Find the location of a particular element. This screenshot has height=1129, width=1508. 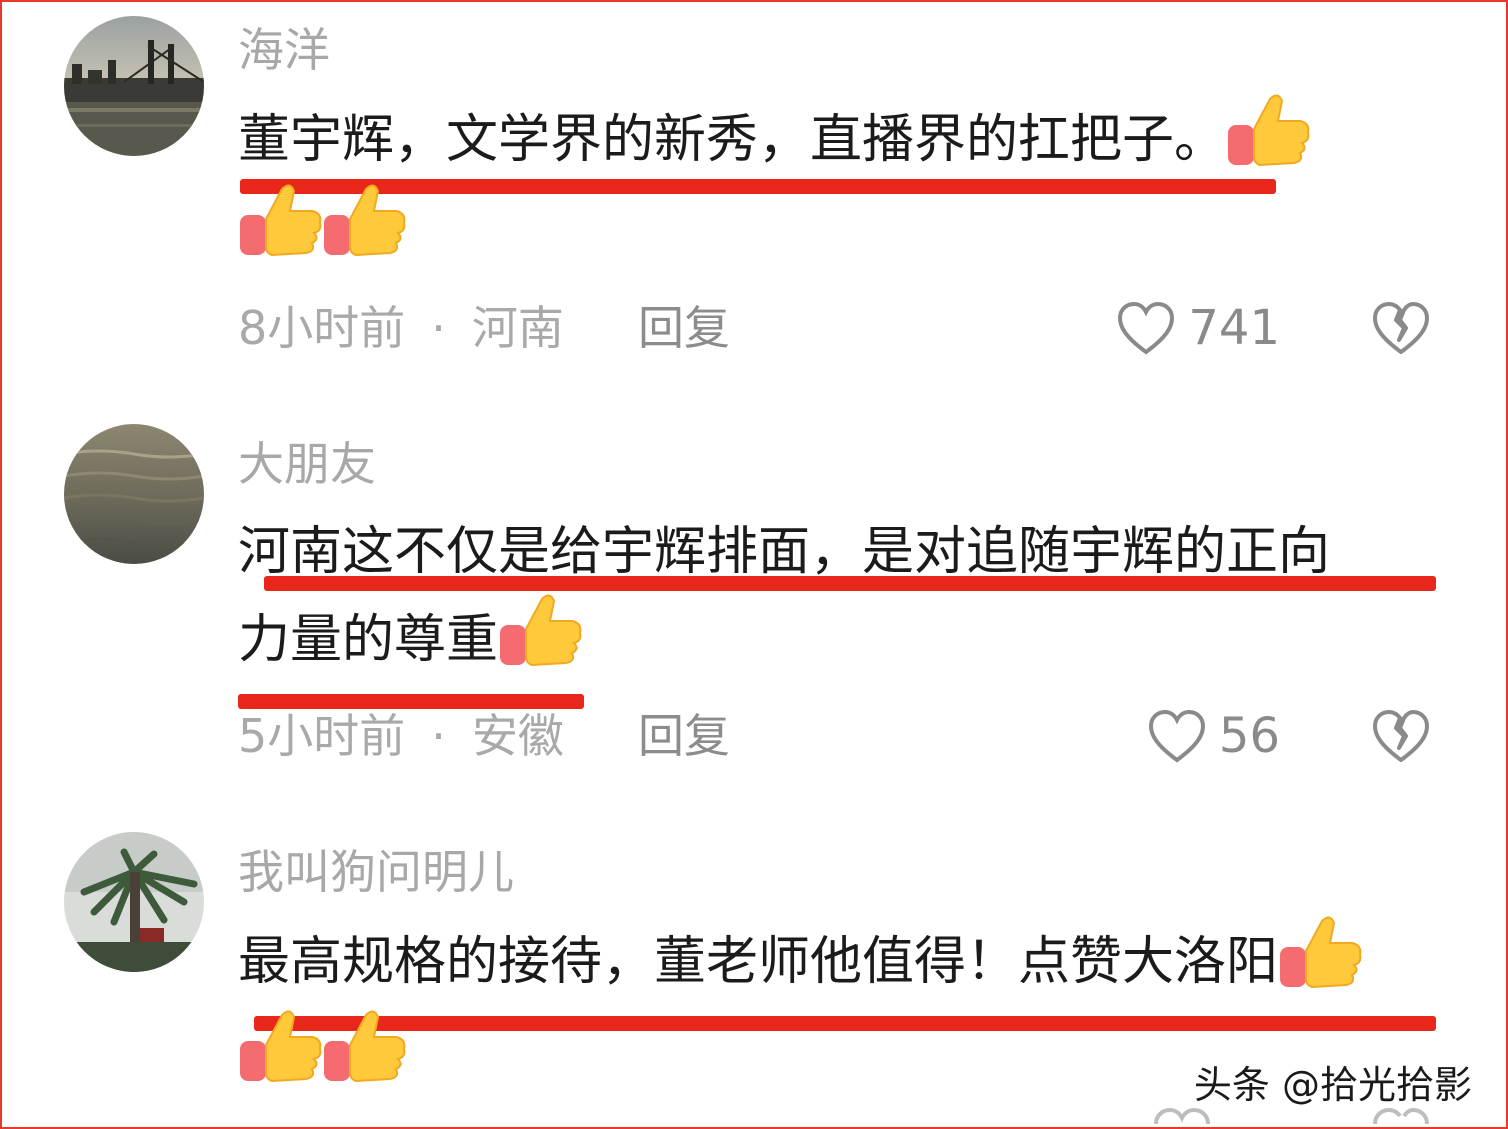

comment-text: 董宇辉，文学界的新秀，直播界的扛把子。 is located at coordinates (848, 140).